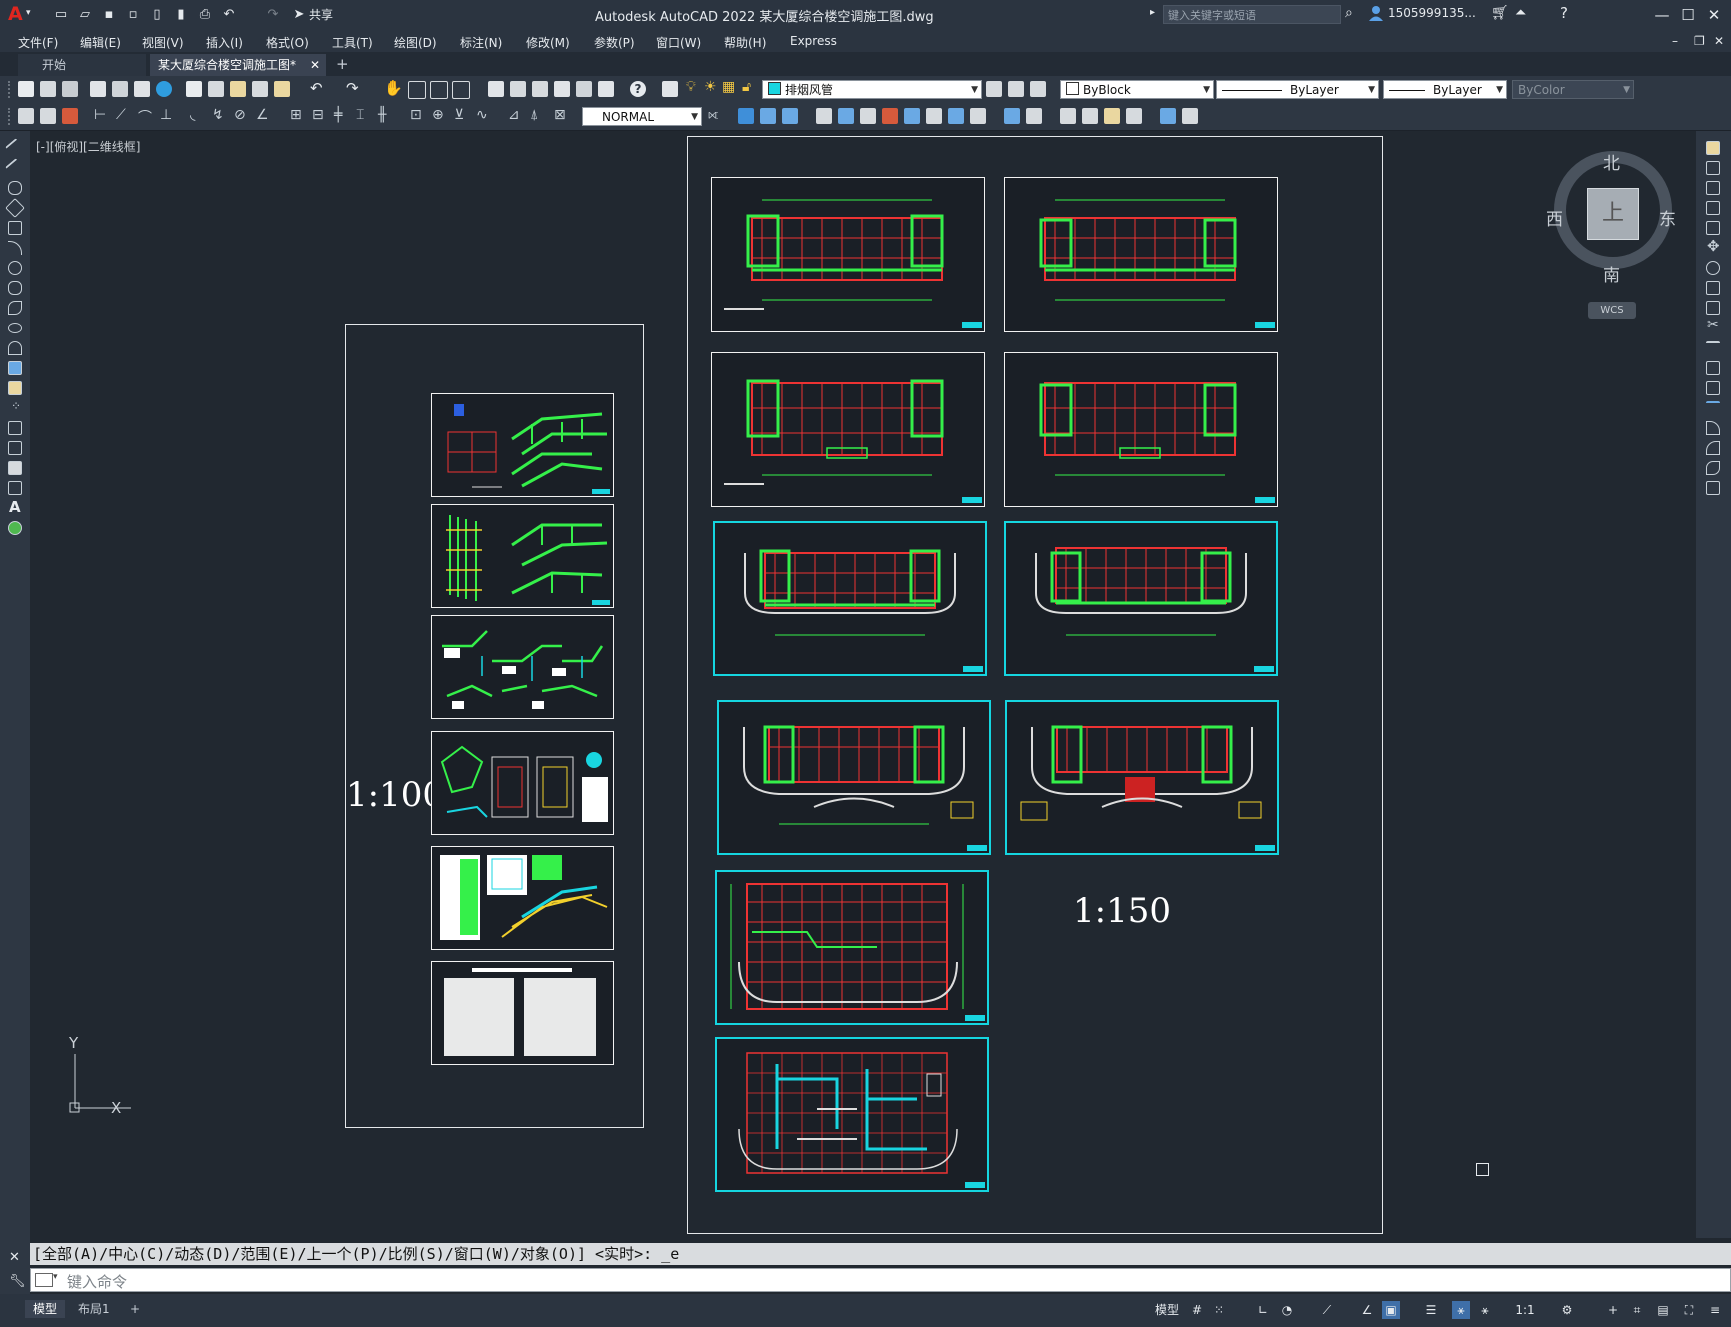 The width and height of the screenshot is (1731, 1327). I want to click on new-tab-button: +, so click(342, 64).